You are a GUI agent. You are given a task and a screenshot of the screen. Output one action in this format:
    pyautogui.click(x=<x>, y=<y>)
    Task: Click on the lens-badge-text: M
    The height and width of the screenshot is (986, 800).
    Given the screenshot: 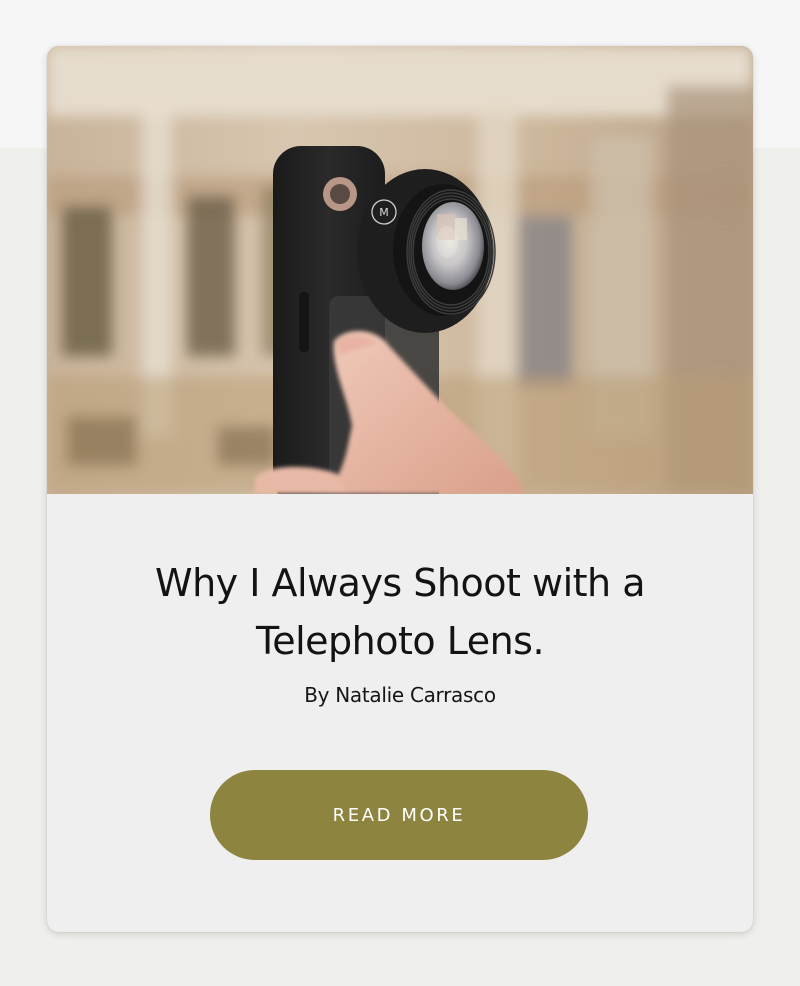 What is the action you would take?
    pyautogui.click(x=384, y=212)
    